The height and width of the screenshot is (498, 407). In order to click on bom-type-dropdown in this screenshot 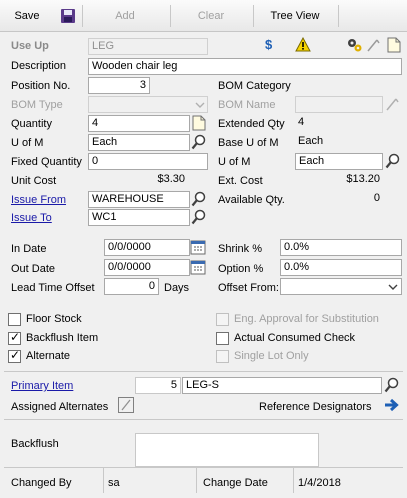, I will do `click(148, 104)`.